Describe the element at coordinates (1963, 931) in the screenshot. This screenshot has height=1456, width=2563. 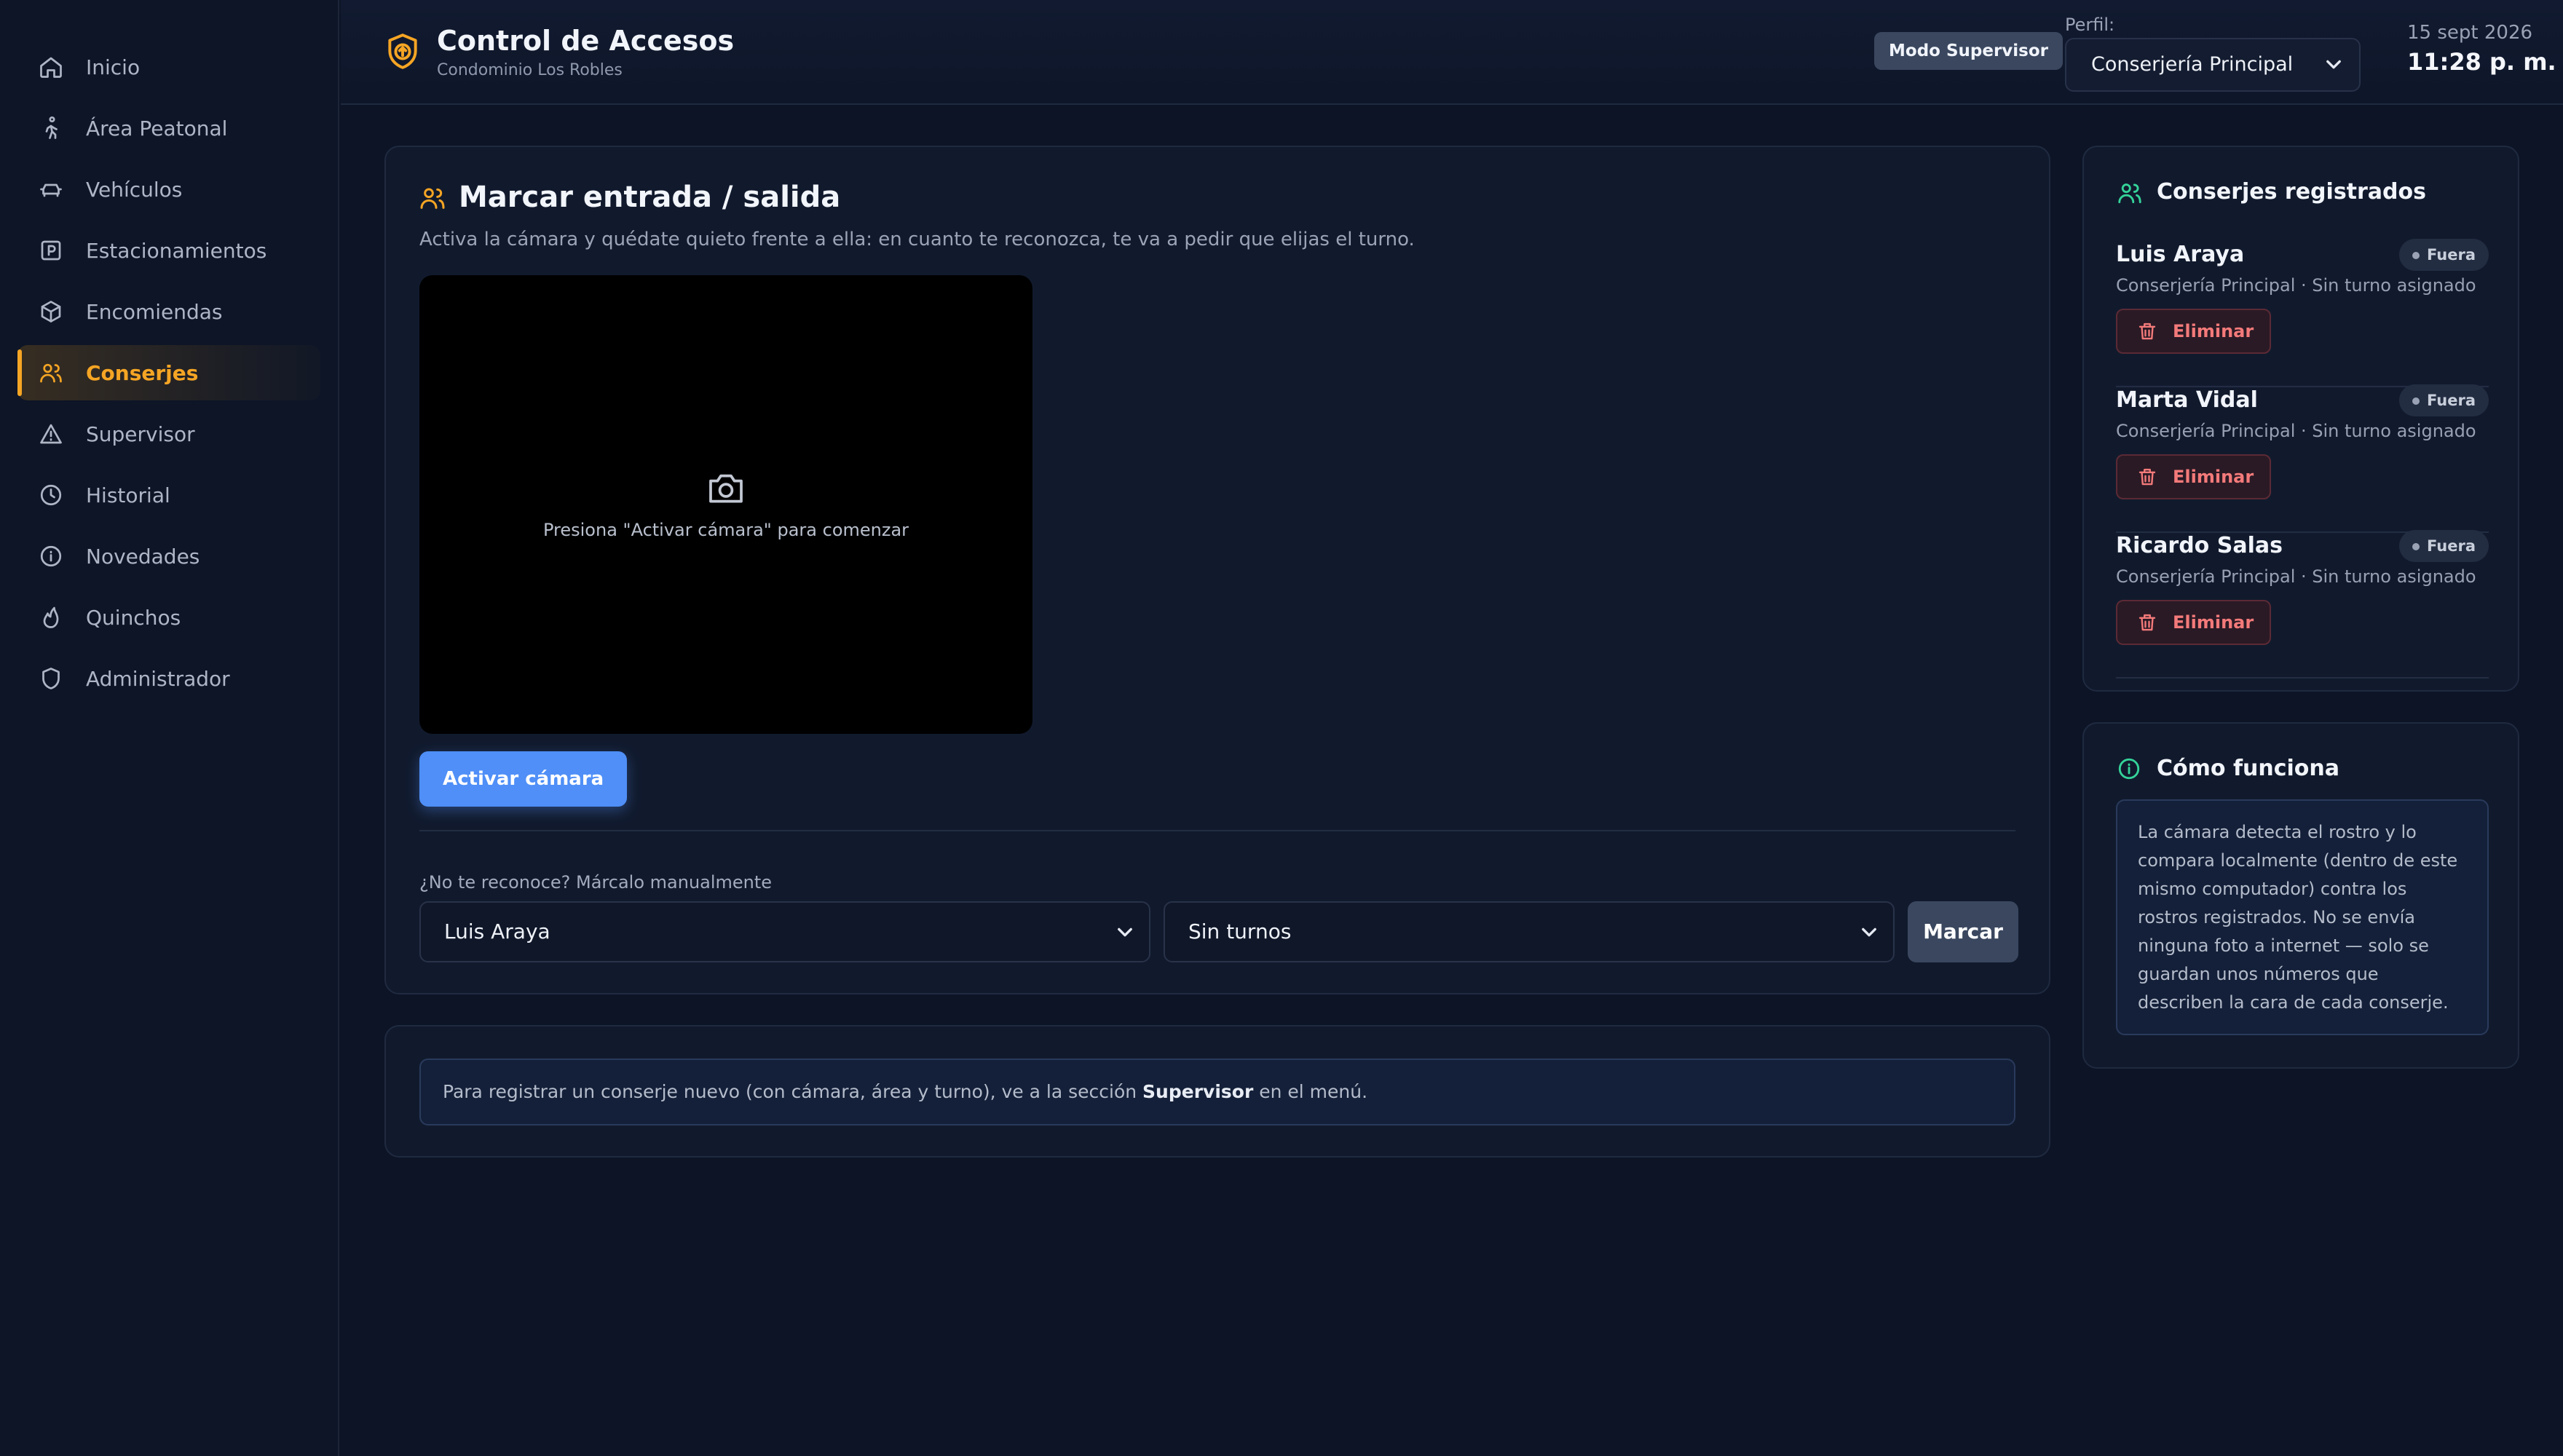
I see `mark-button: Marcar` at that location.